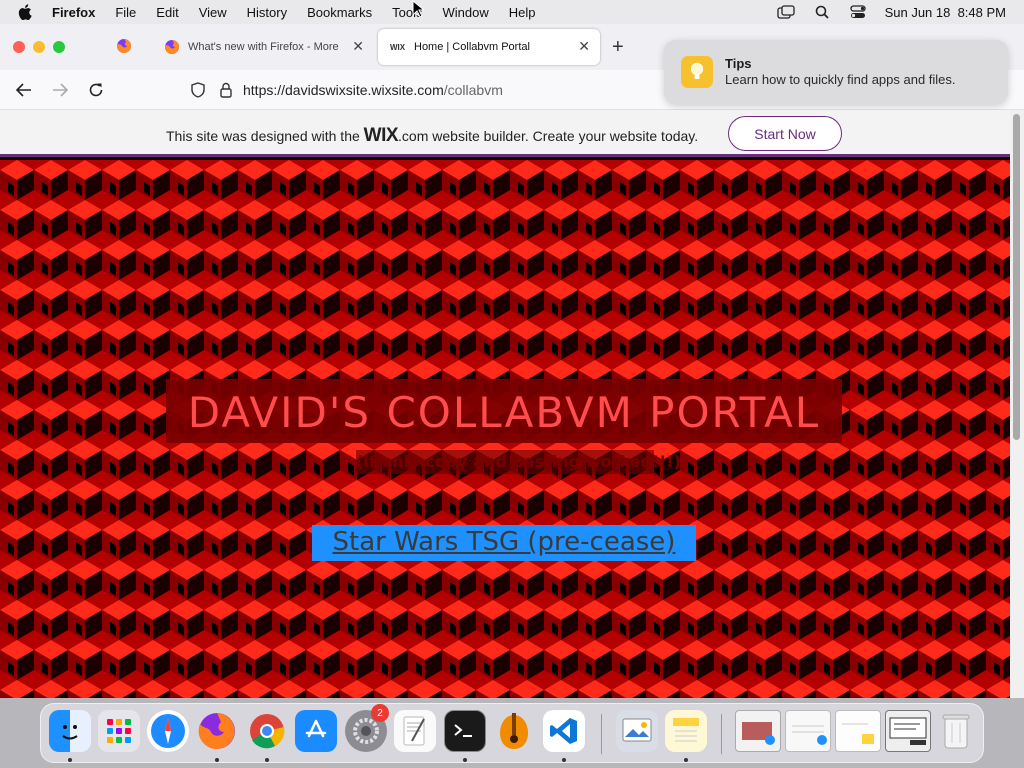 This screenshot has height=768, width=1024. Describe the element at coordinates (945, 12) in the screenshot. I see `menubar-clock: Sun Jun 18 8:48 PM` at that location.